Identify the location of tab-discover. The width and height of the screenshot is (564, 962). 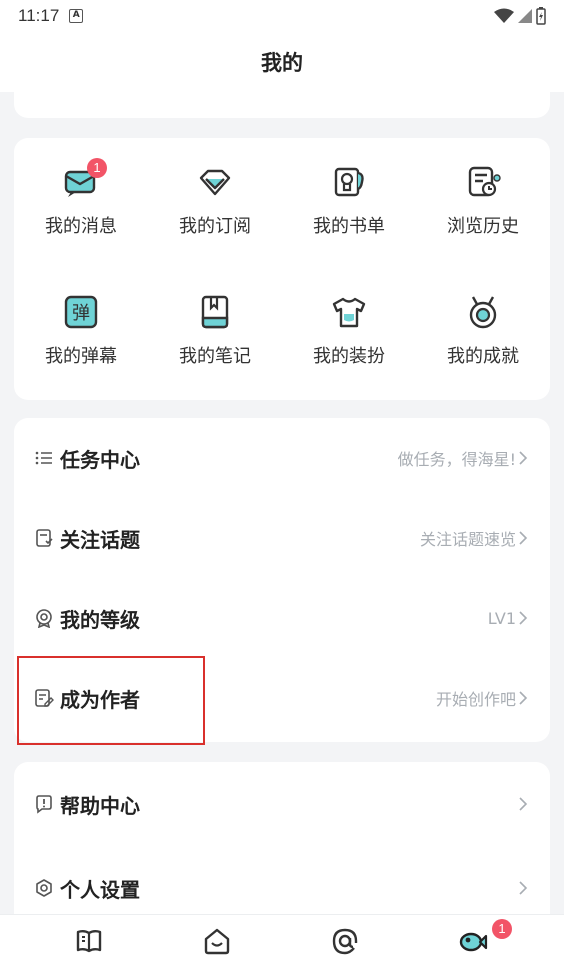
(216, 941).